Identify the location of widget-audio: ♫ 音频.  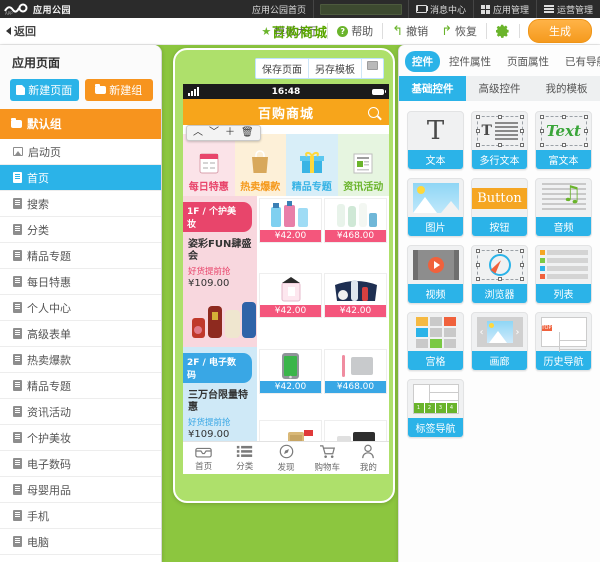
(563, 207).